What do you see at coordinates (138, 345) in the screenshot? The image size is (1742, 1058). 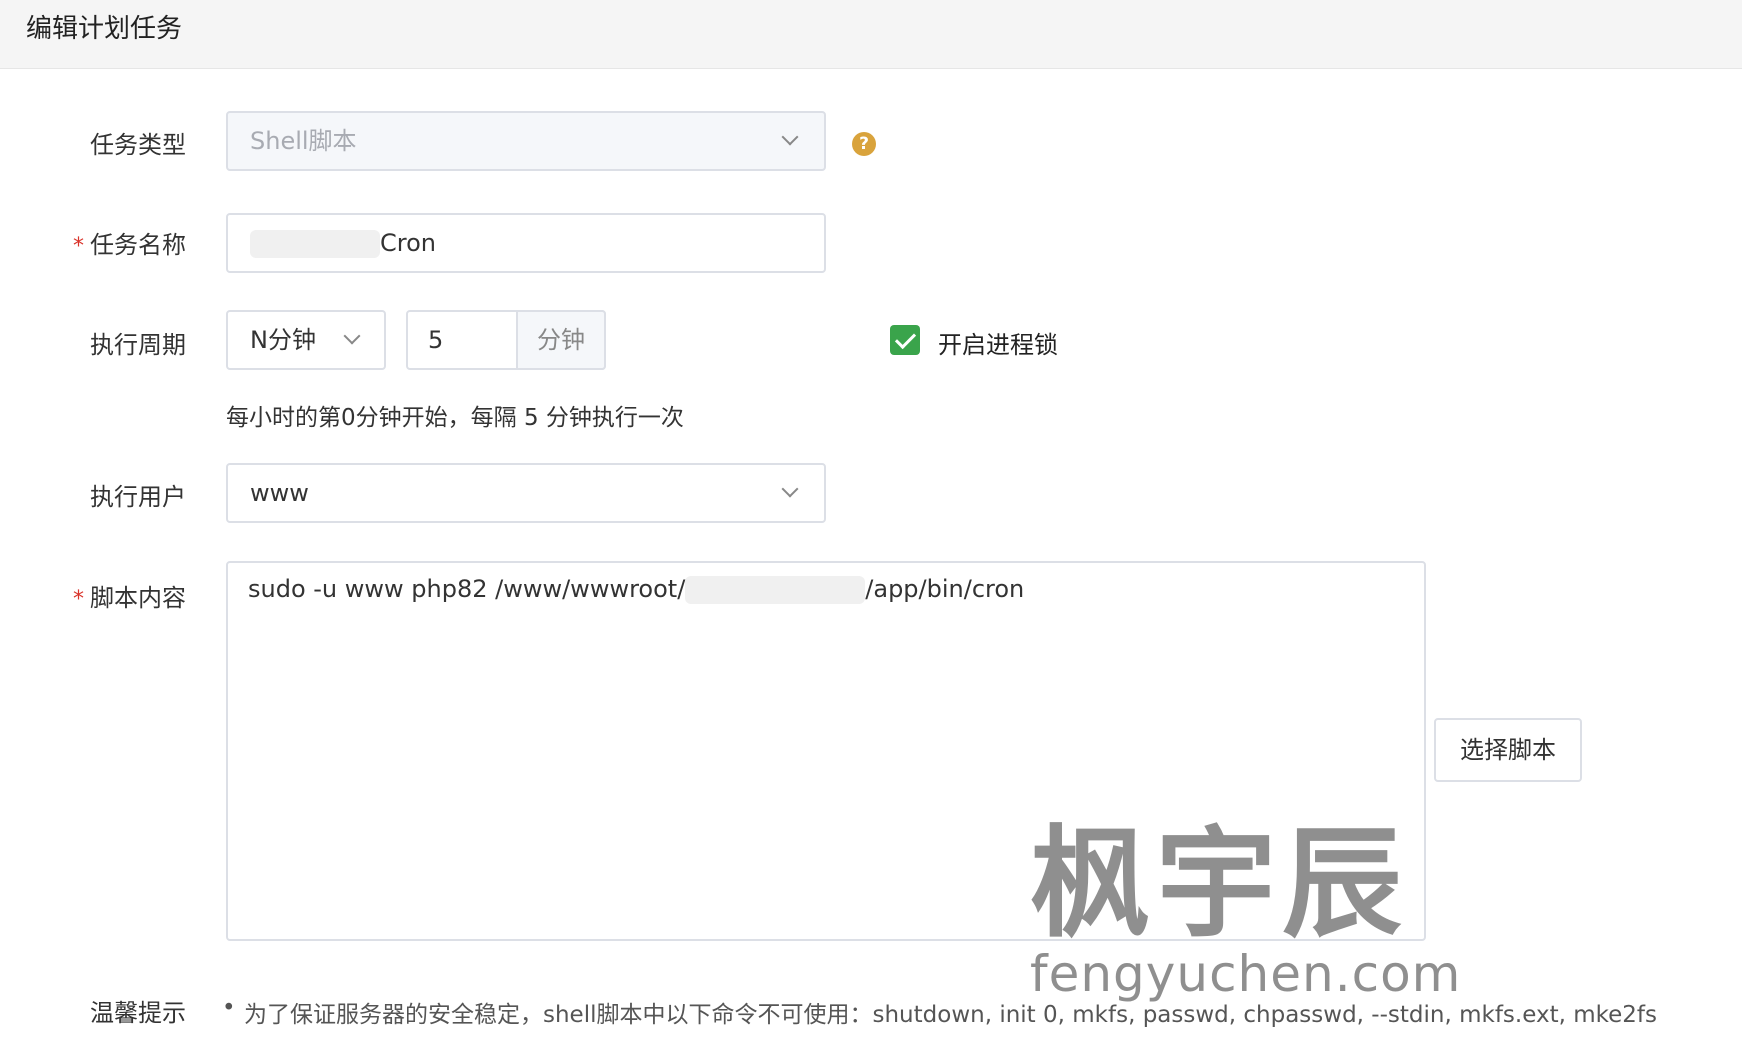 I see `period-label: 执行周期` at bounding box center [138, 345].